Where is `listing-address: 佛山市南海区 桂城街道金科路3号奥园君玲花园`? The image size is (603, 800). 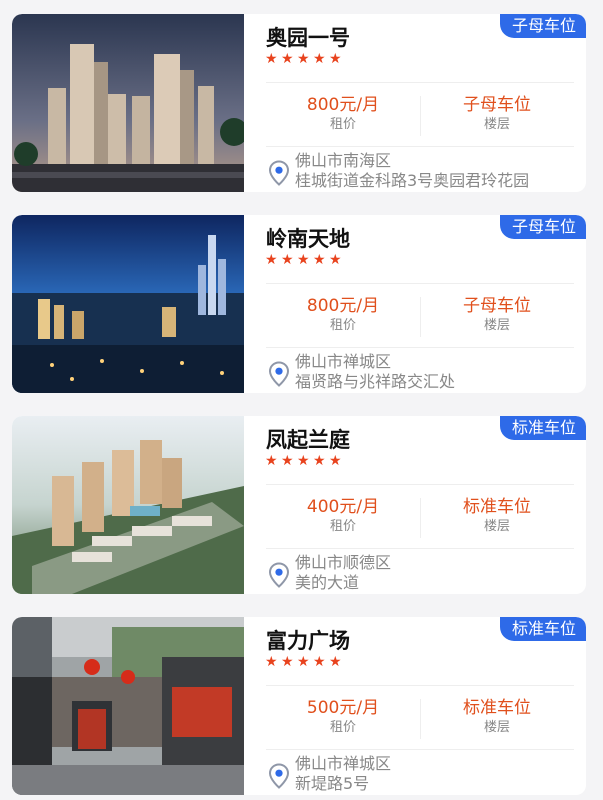
listing-address: 佛山市南海区 桂城街道金科路3号奥园君玲花园 is located at coordinates (412, 171).